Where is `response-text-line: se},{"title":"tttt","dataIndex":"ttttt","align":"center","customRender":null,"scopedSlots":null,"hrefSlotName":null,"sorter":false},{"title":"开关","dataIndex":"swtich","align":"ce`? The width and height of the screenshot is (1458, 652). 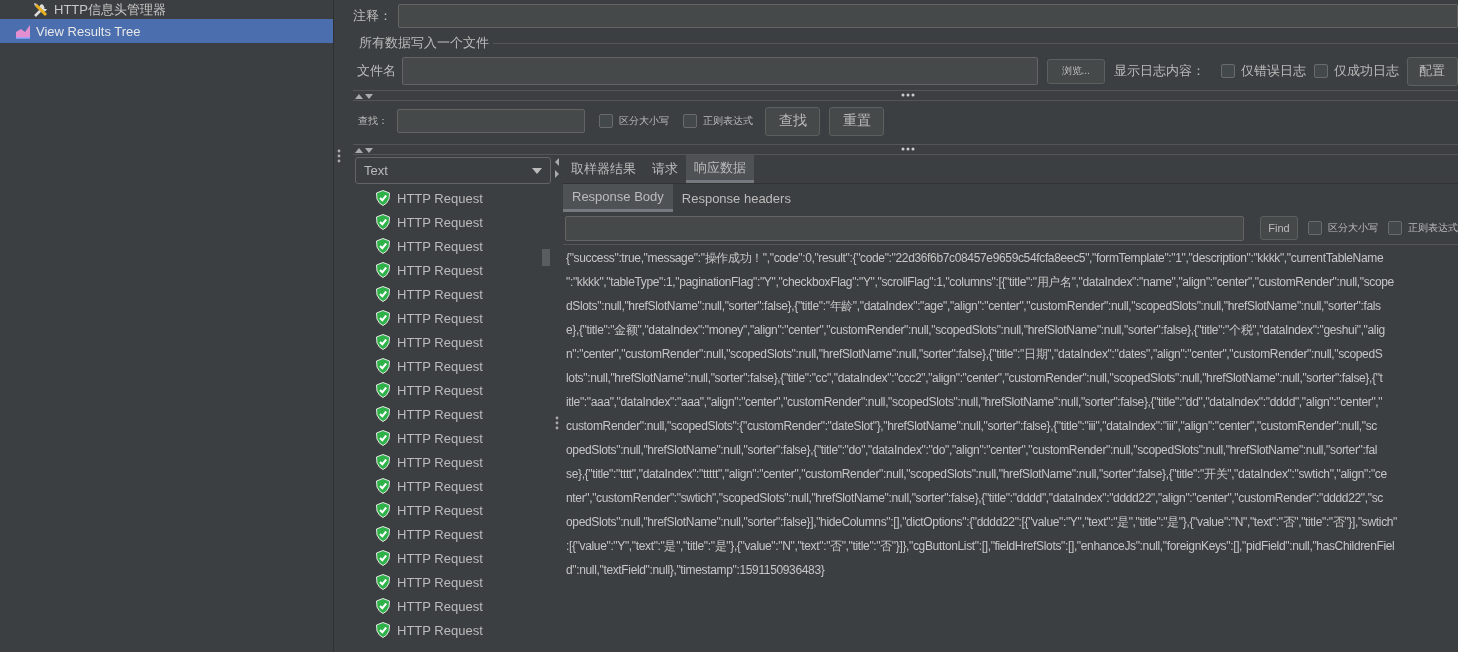 response-text-line: se},{"title":"tttt","dataIndex":"ttttt","align":"center","customRender":null,"scopedSlots":null,"hrefSlotName":null,"sorter":false},{"title":"开关","dataIndex":"swtich","align":"ce is located at coordinates (977, 474).